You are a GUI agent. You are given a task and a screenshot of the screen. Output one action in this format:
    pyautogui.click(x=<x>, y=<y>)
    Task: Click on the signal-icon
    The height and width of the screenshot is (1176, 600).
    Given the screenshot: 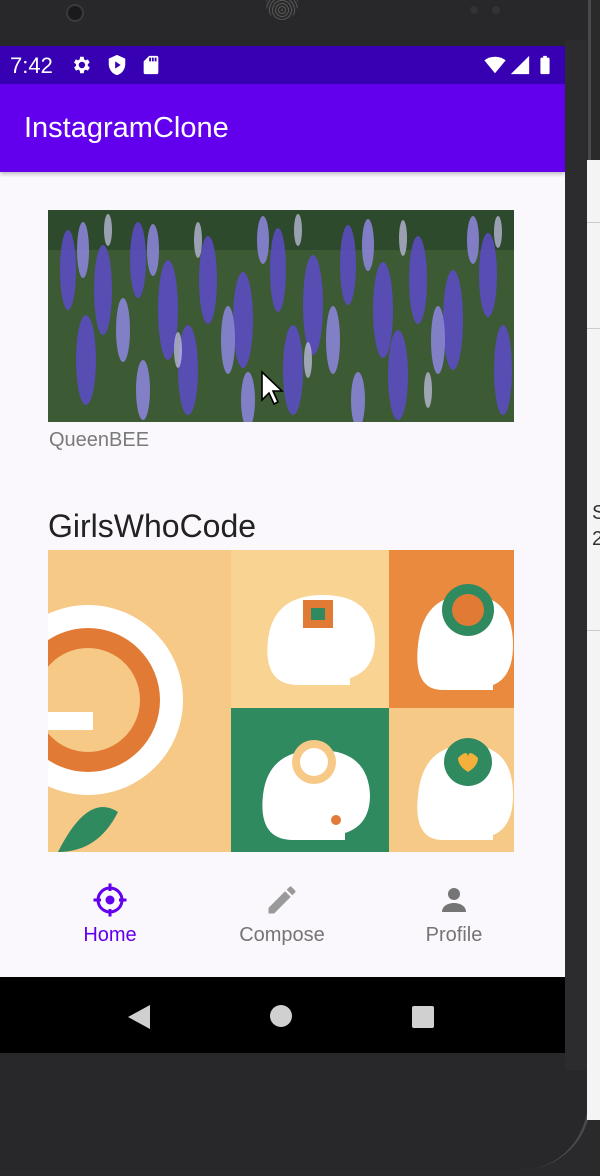 What is the action you would take?
    pyautogui.click(x=520, y=65)
    